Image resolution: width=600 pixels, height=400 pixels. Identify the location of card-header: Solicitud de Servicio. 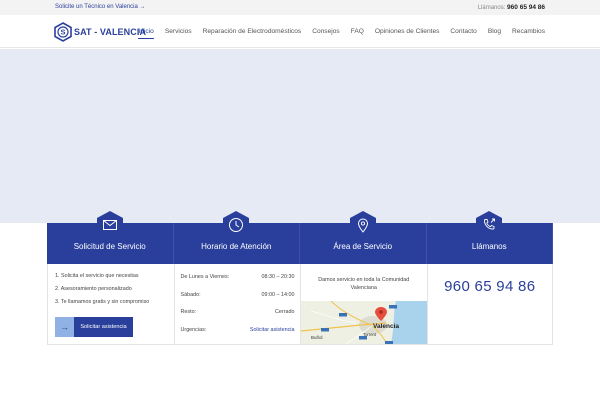
(110, 237).